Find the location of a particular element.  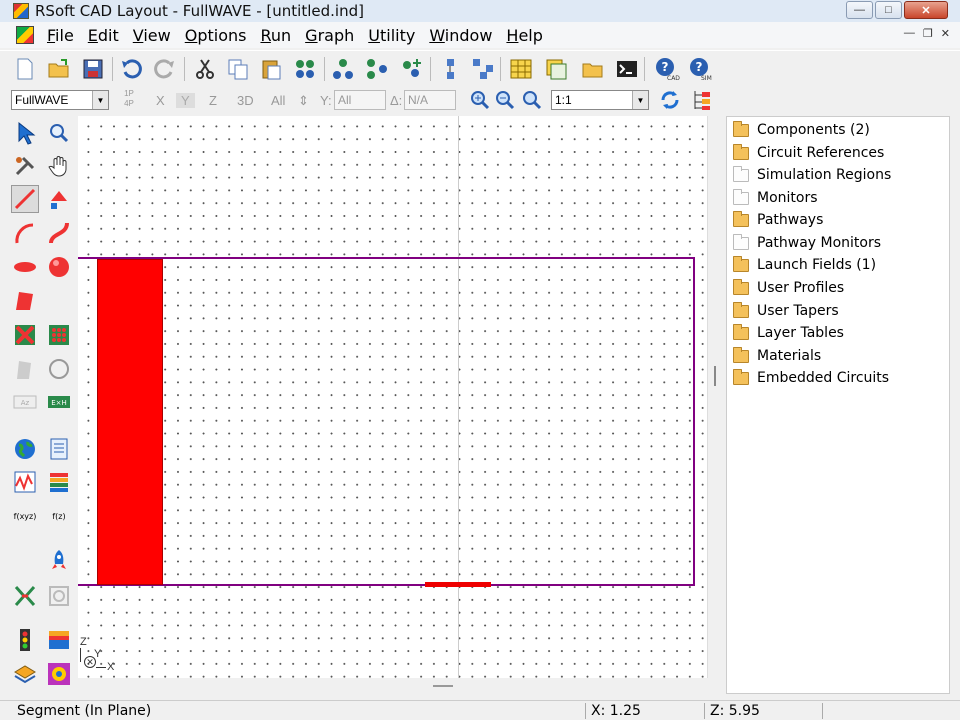

zoom-tool-icon is located at coordinates (59, 133).